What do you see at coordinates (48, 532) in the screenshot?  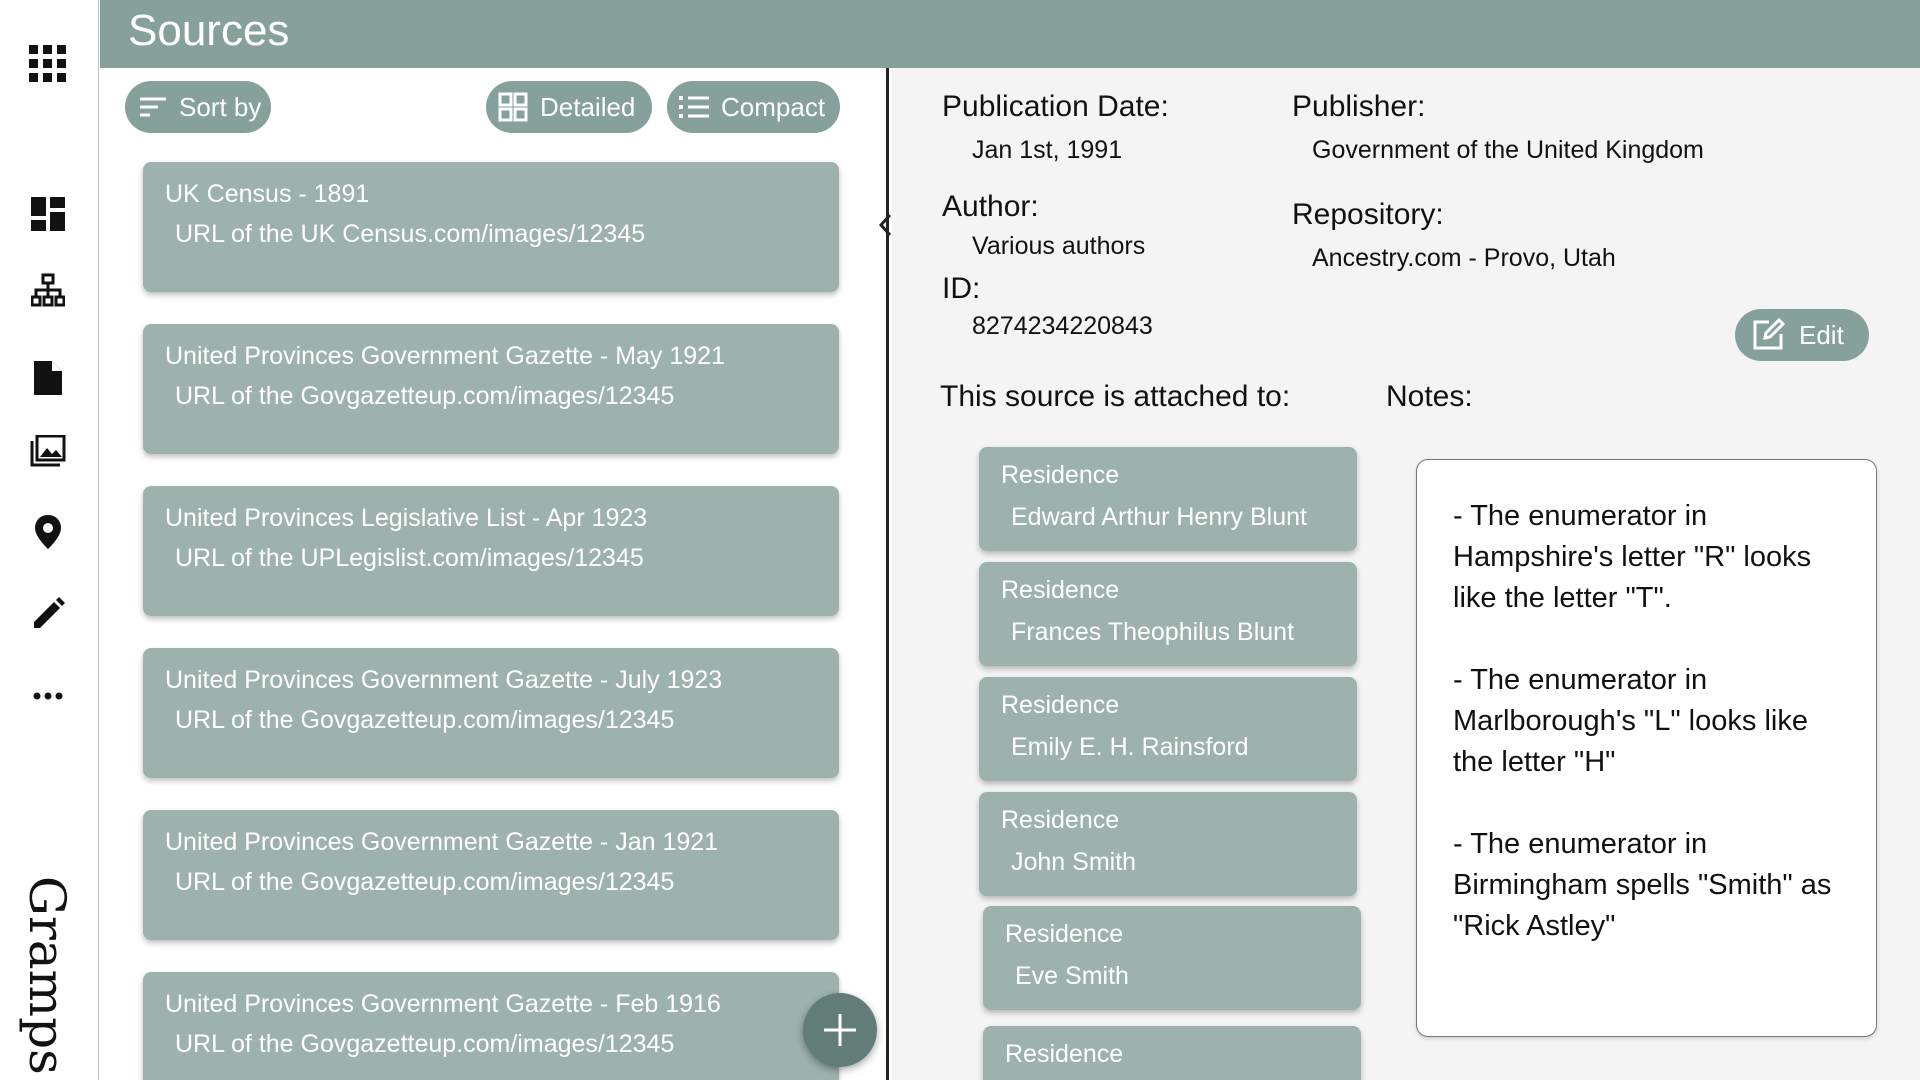 I see `location-pin-icon` at bounding box center [48, 532].